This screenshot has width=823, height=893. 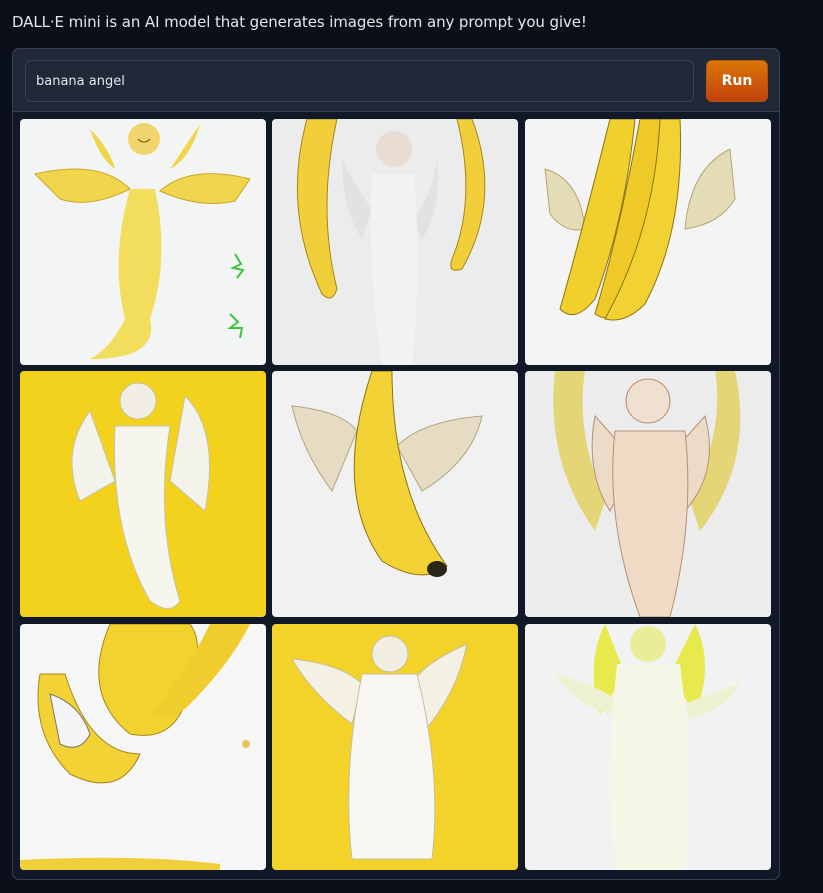 What do you see at coordinates (737, 81) in the screenshot?
I see `run-button: Run` at bounding box center [737, 81].